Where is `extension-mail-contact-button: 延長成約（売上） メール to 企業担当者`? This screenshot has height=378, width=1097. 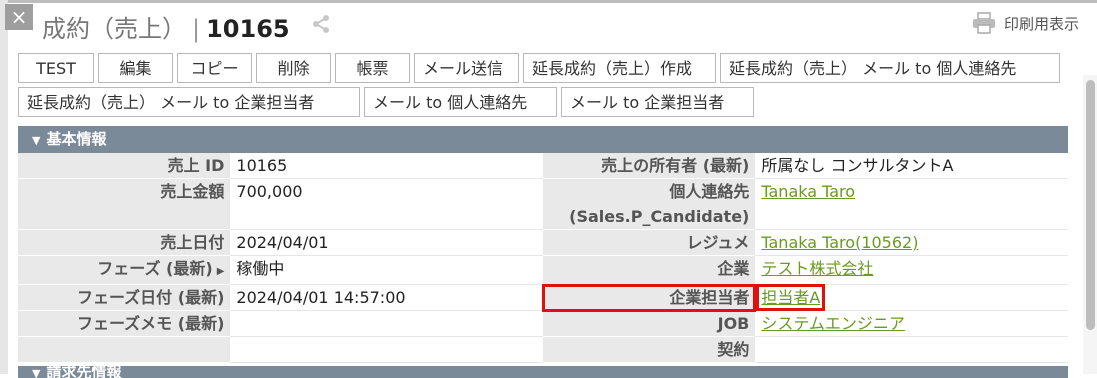
extension-mail-contact-button: 延長成約（売上） メール to 企業担当者 is located at coordinates (189, 102).